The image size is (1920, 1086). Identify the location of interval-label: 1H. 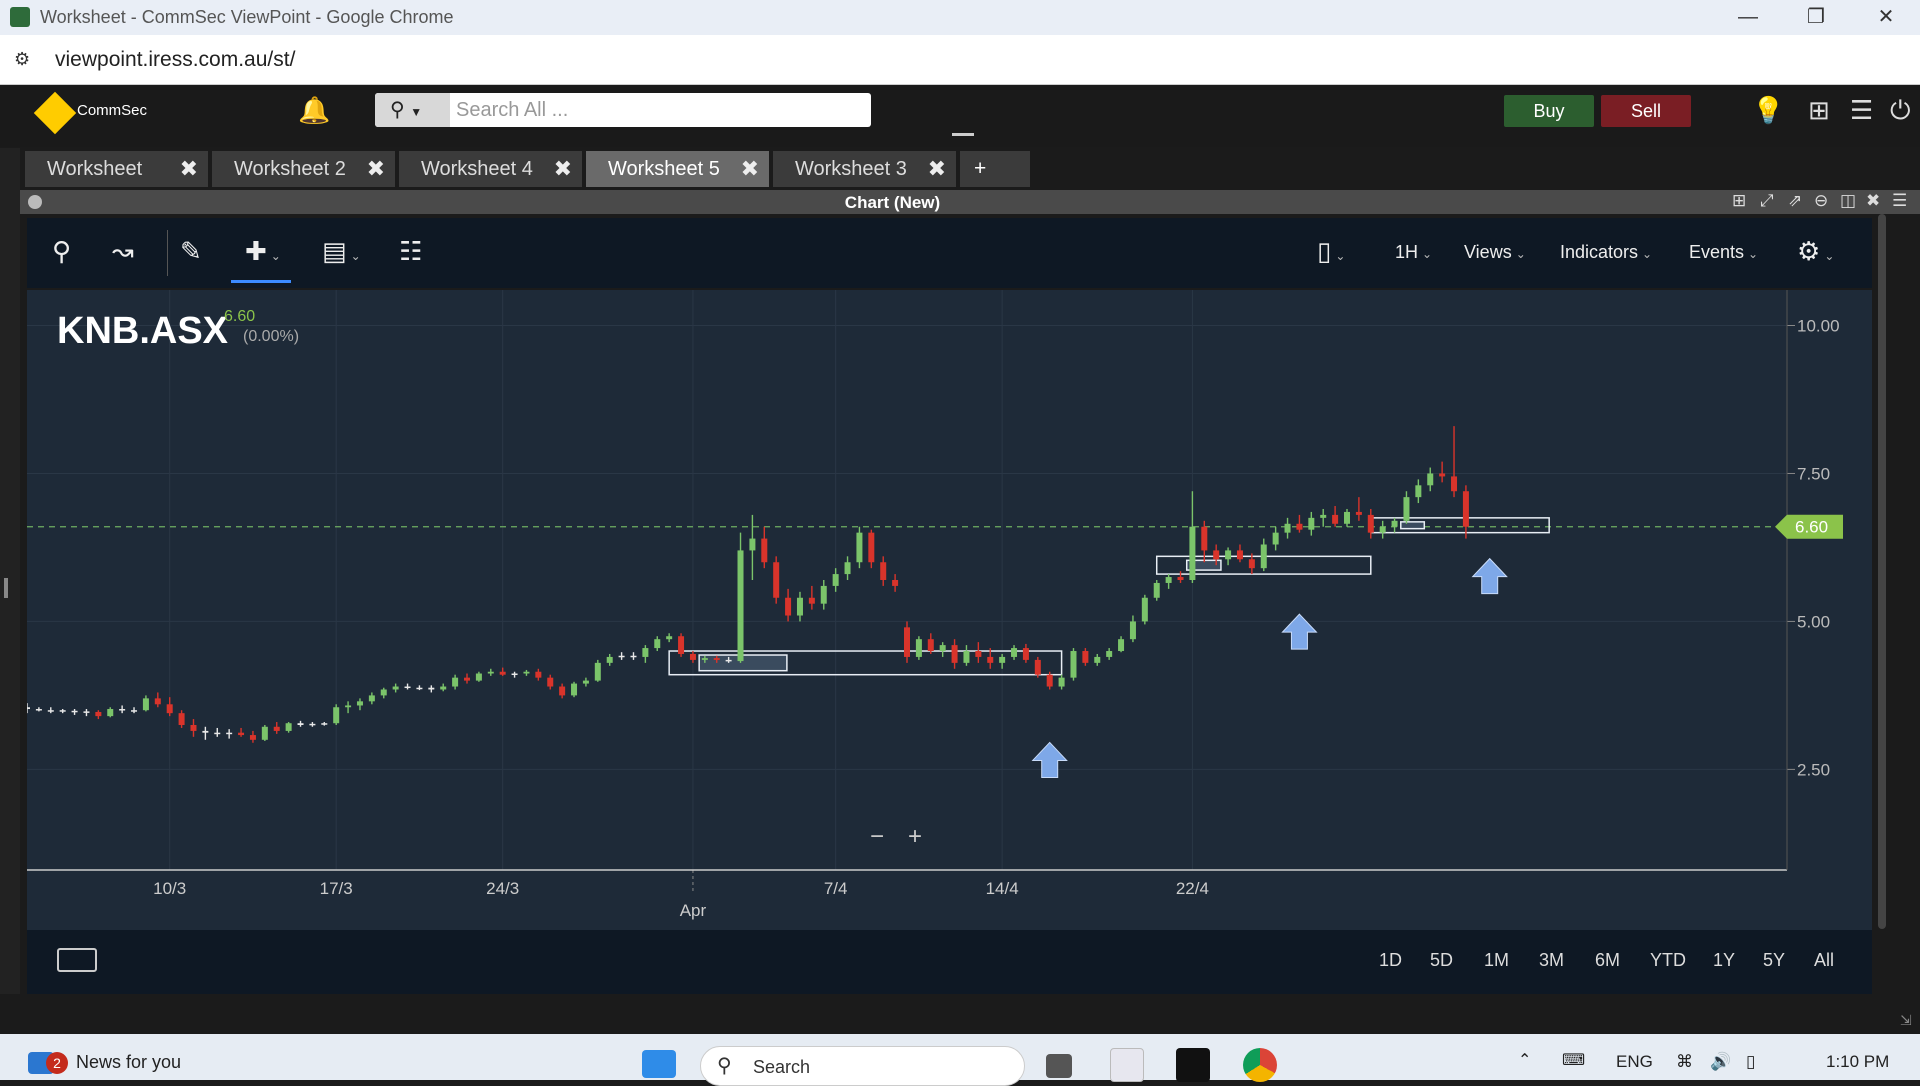
(1407, 252).